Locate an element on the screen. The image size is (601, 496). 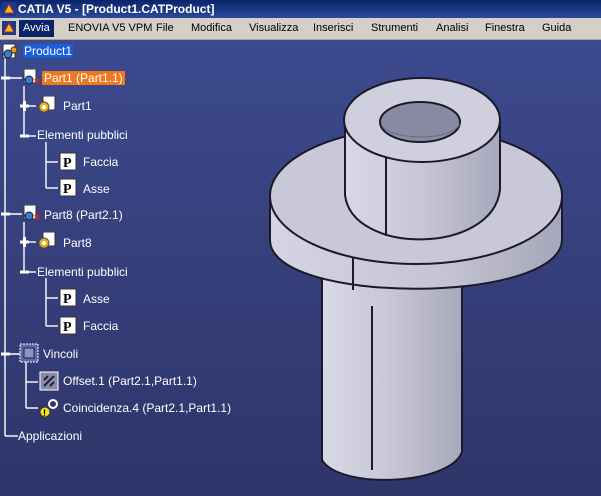
menu-strumenti: Strumenti is located at coordinates (394, 28).